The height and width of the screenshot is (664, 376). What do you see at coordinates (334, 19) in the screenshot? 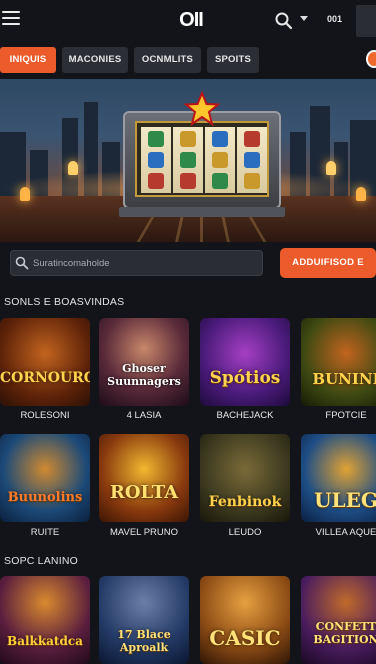
I see `account-id: 001` at bounding box center [334, 19].